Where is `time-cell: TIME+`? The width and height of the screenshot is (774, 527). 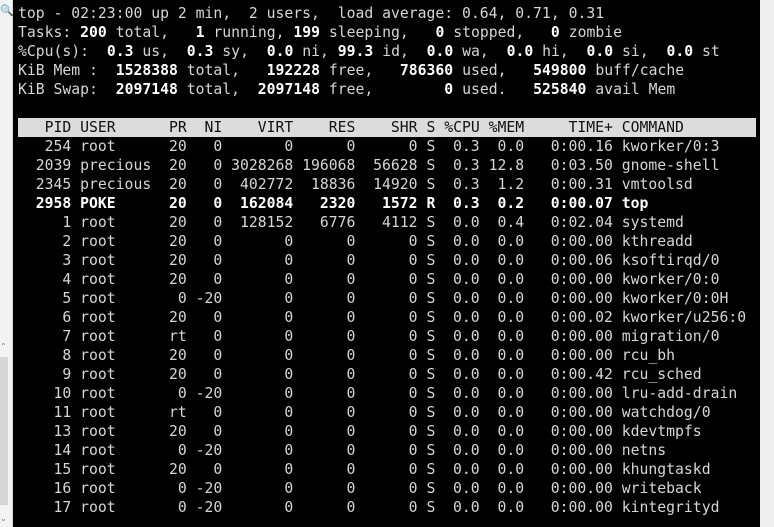
time-cell: TIME+ is located at coordinates (590, 127).